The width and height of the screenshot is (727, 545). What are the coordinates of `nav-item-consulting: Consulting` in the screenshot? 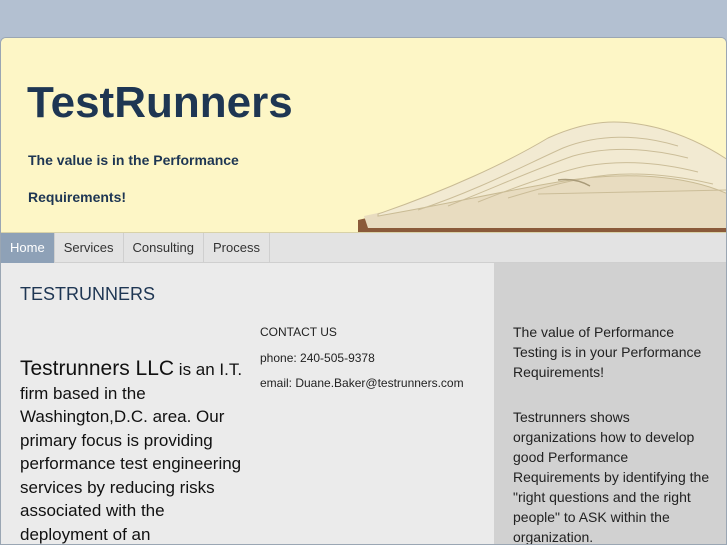 It's located at (164, 248).